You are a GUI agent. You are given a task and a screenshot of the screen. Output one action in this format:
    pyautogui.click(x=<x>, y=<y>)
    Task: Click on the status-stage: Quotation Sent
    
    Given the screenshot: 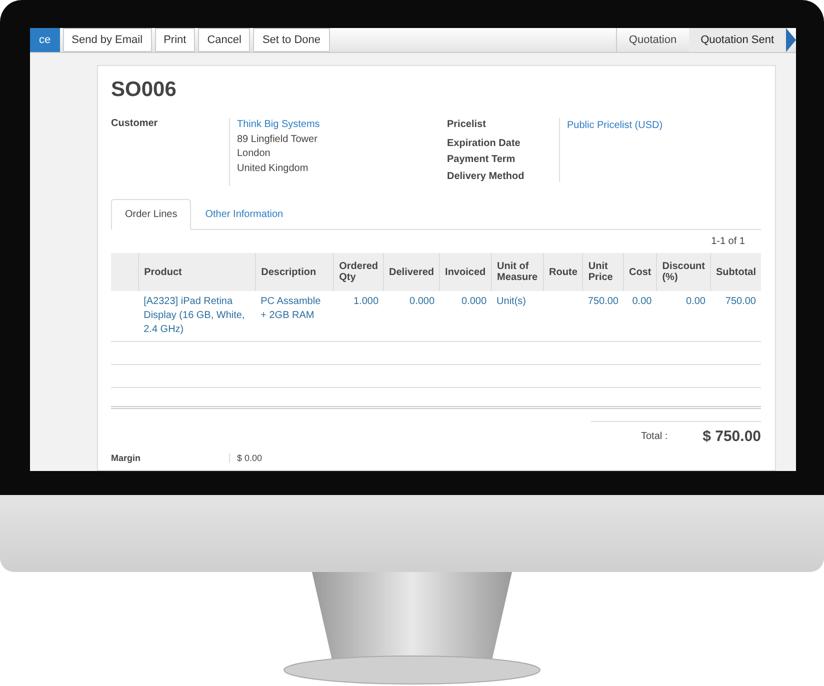 What is the action you would take?
    pyautogui.click(x=737, y=40)
    